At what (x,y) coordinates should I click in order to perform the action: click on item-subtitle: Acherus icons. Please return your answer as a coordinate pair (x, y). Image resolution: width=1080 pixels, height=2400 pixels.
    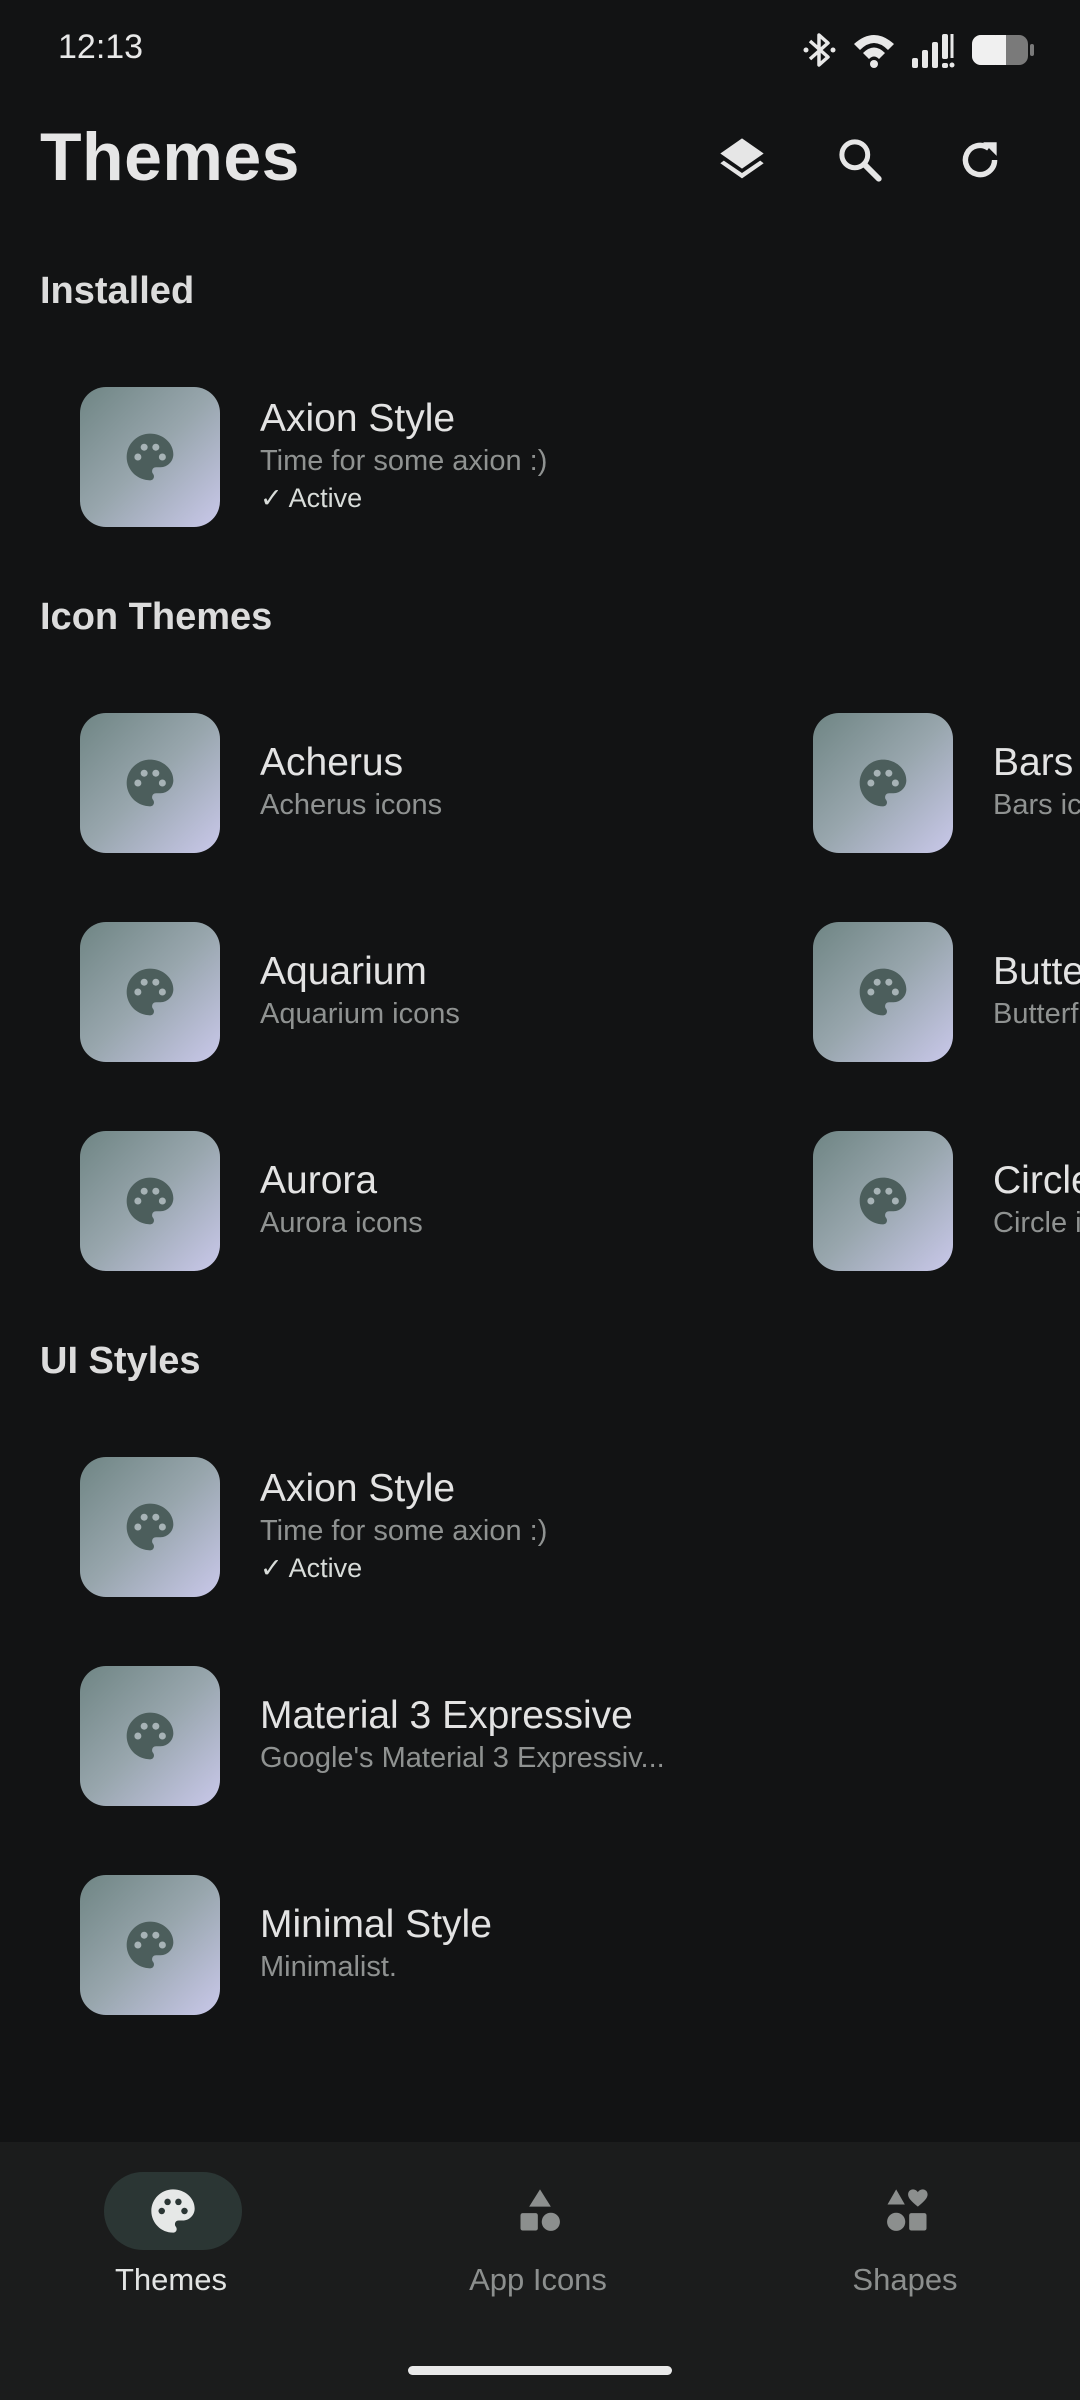
    Looking at the image, I should click on (351, 805).